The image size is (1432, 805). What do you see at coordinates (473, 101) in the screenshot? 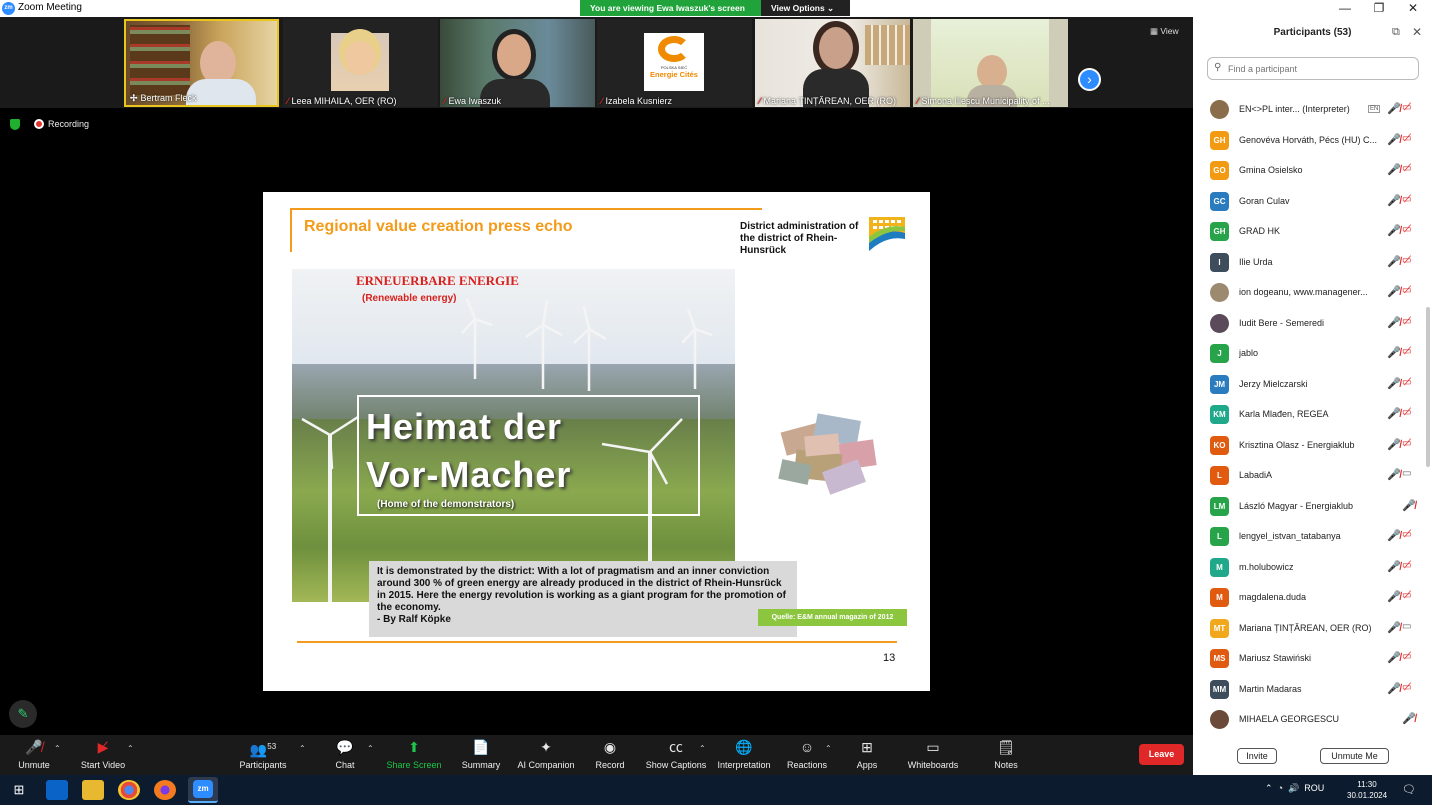
I see `tile-name: ⁄ Ewa Iwaszuk` at bounding box center [473, 101].